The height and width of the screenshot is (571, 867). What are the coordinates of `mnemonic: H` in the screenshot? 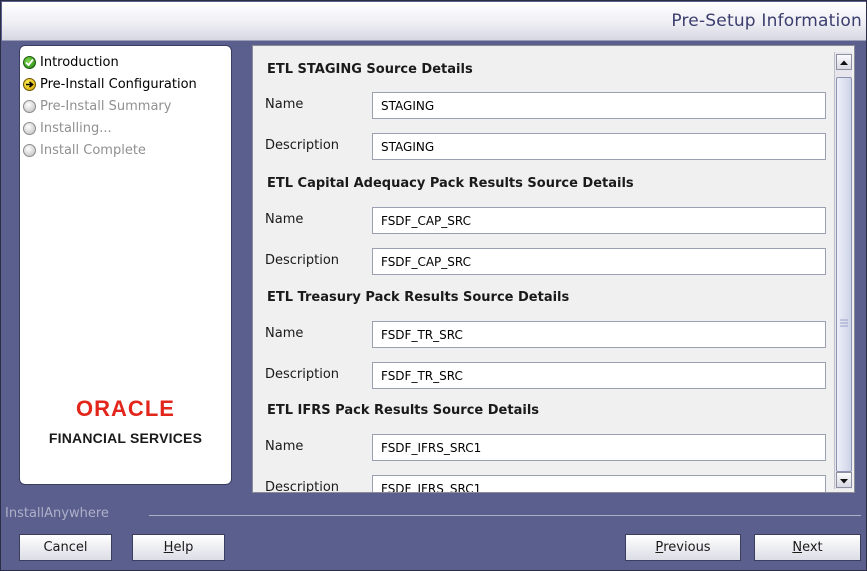 It's located at (168, 547).